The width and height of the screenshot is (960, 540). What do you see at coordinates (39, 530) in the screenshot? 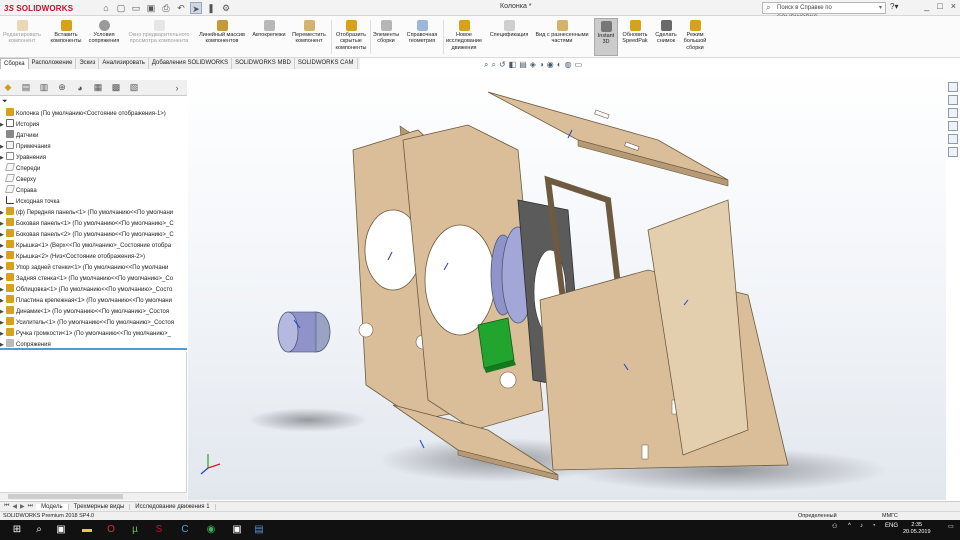
I see `search-icon: ⌕` at bounding box center [39, 530].